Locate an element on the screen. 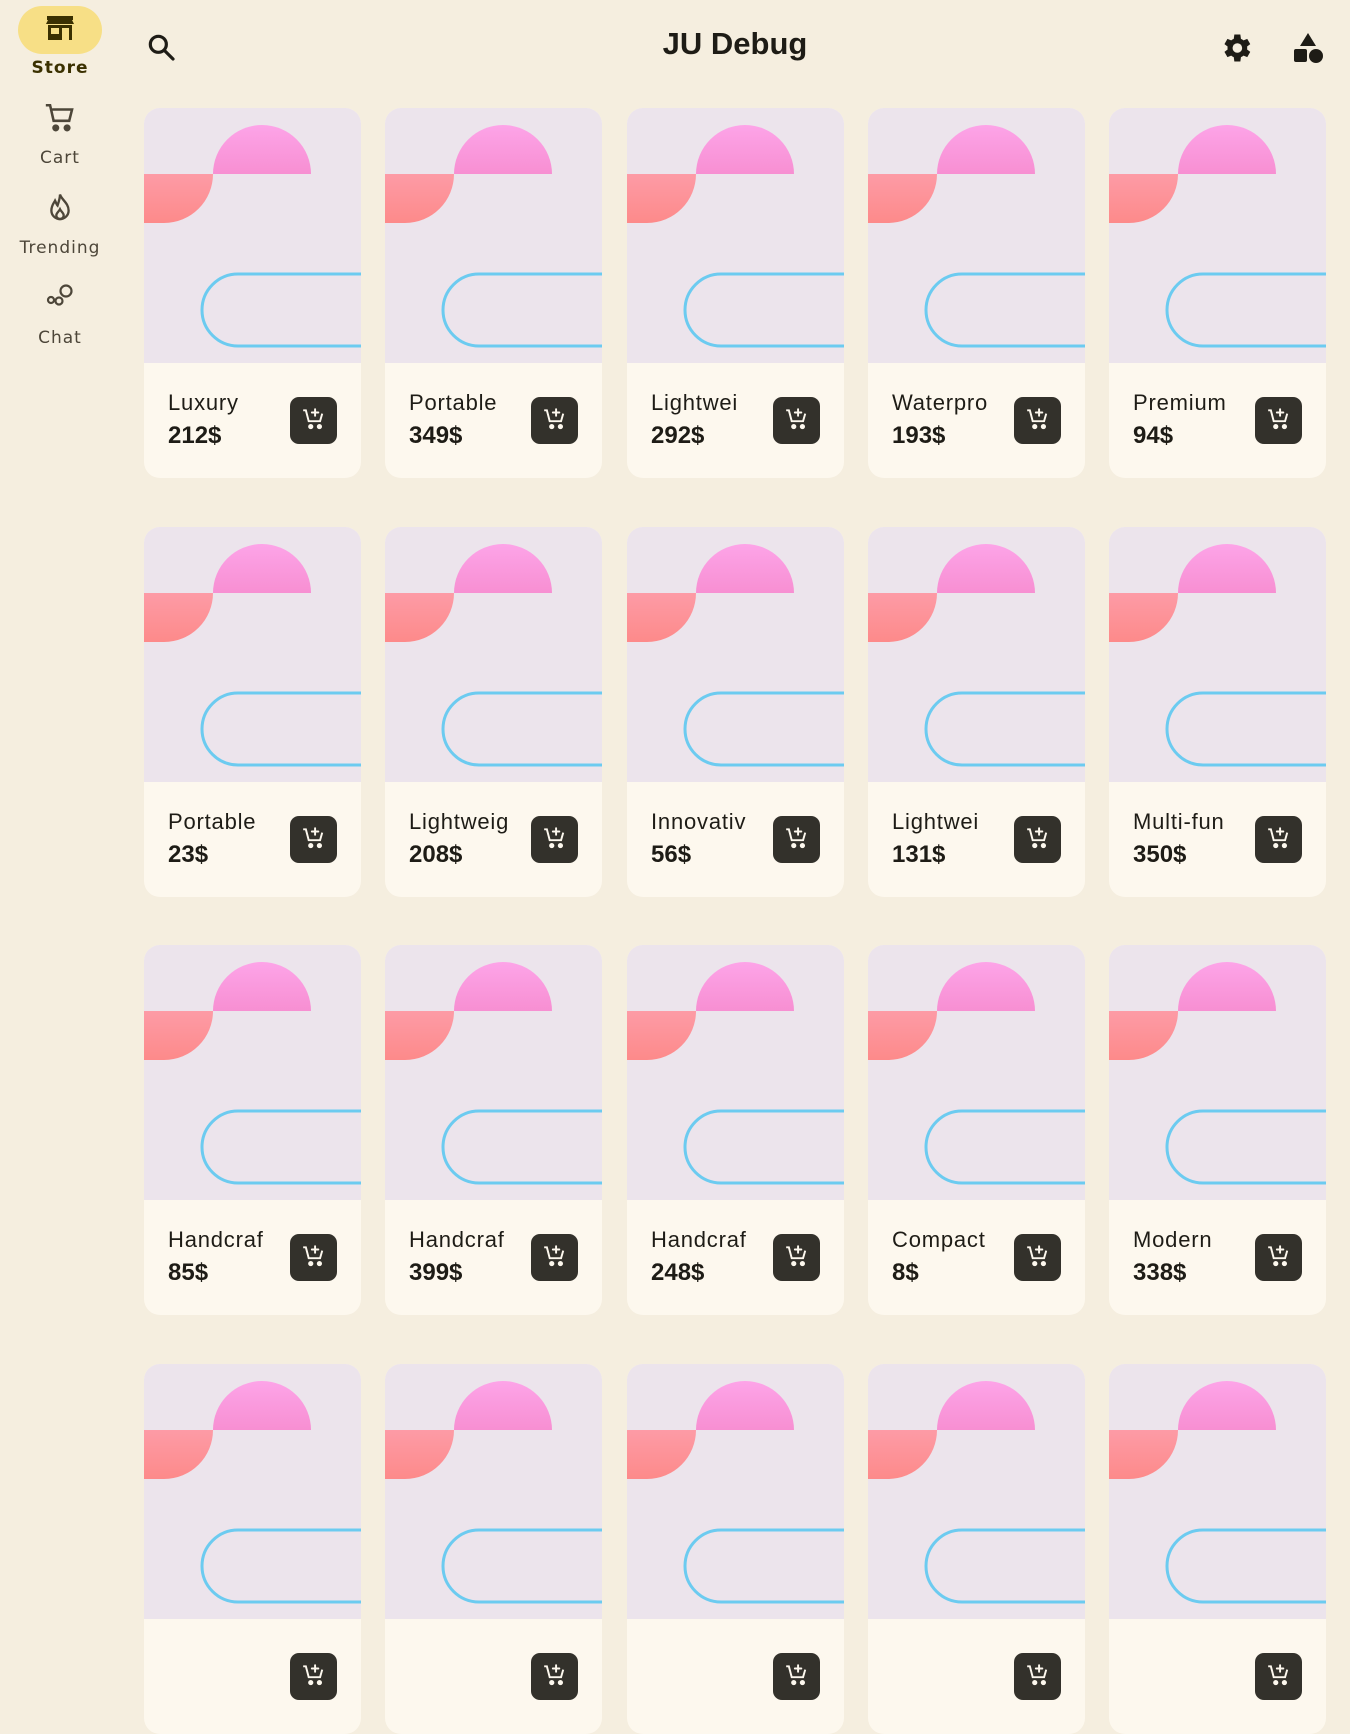 This screenshot has width=1350, height=1734. product-name: Portable is located at coordinates (453, 402).